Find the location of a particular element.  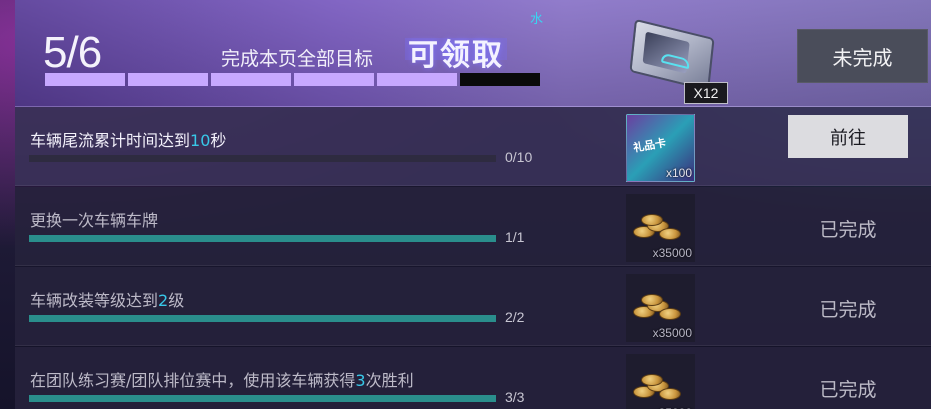

car-skin-box-icon is located at coordinates (672, 55).